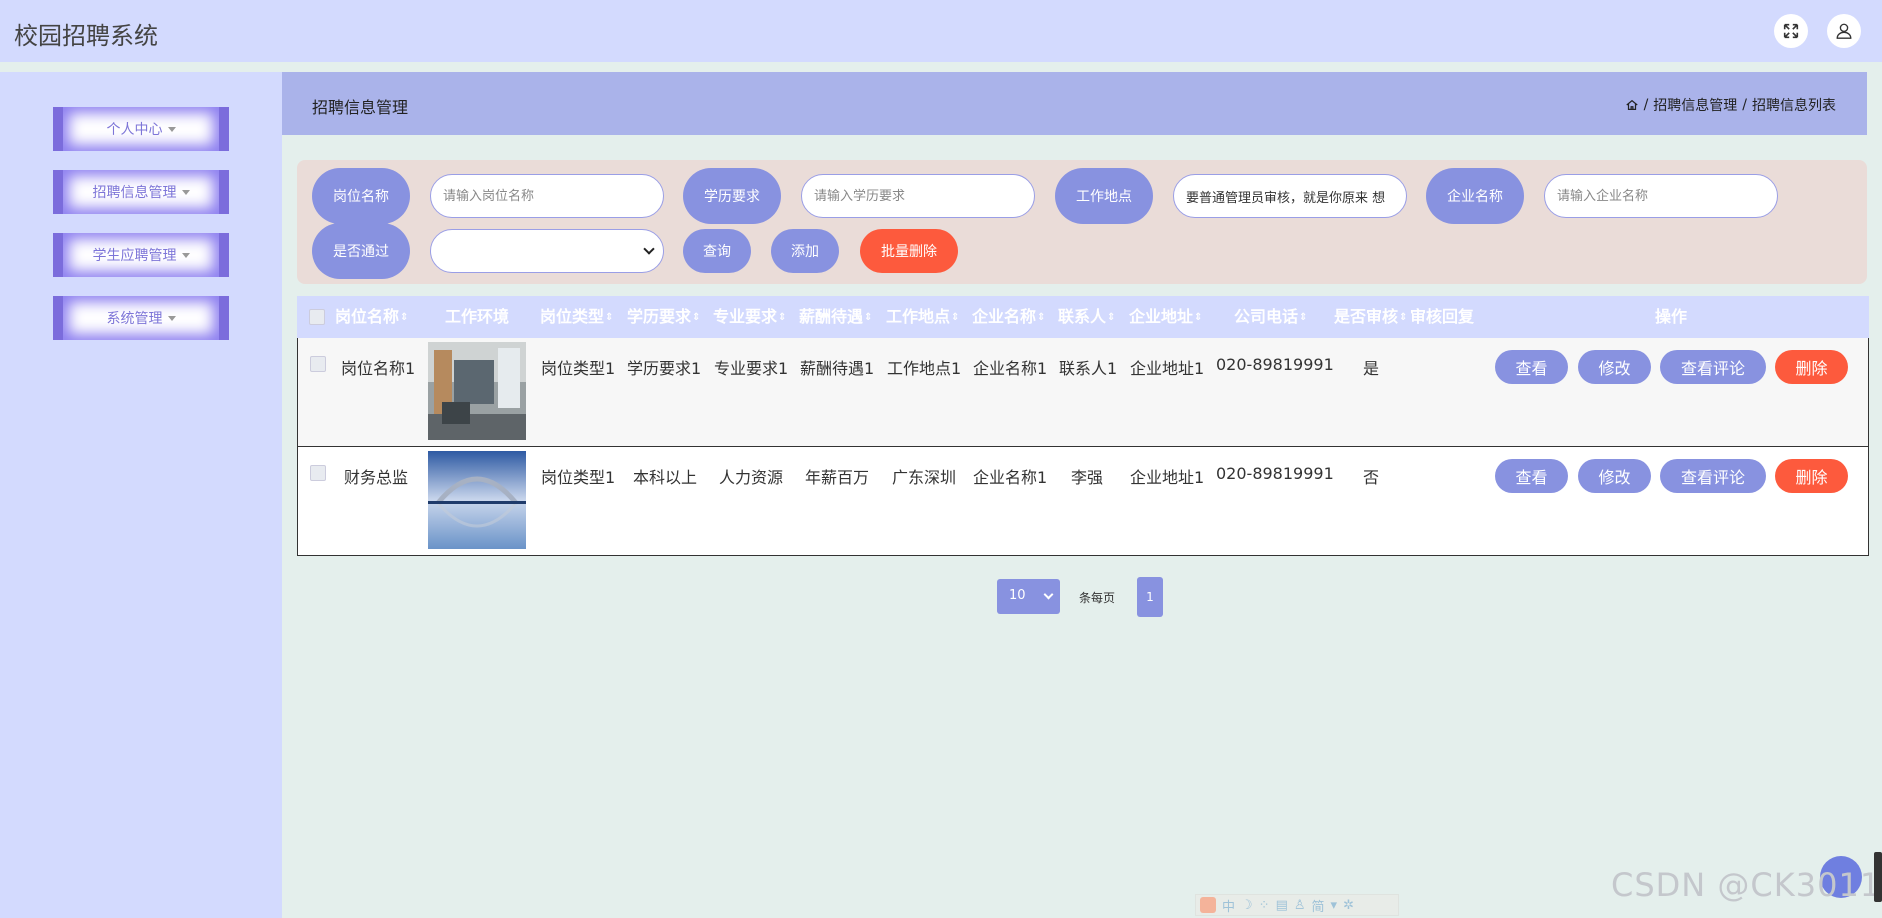 This screenshot has height=918, width=1882. Describe the element at coordinates (1442, 316) in the screenshot. I see `column-header-reply: 审核回复` at that location.